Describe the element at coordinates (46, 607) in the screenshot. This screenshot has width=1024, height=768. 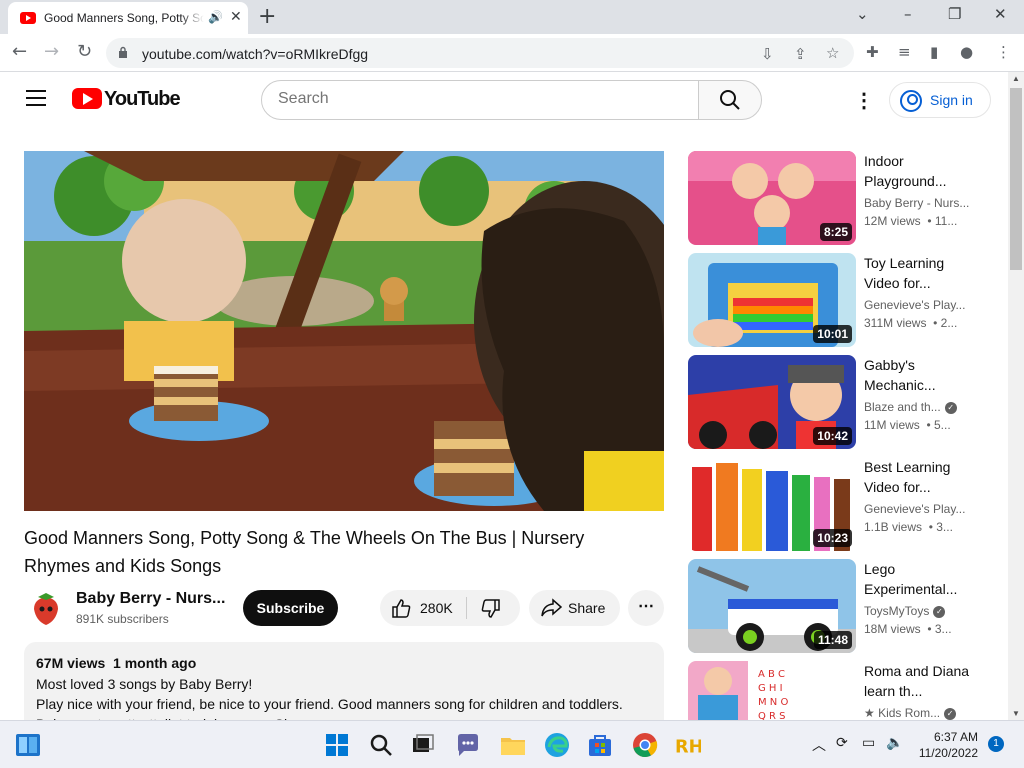
I see `channel-avatar` at that location.